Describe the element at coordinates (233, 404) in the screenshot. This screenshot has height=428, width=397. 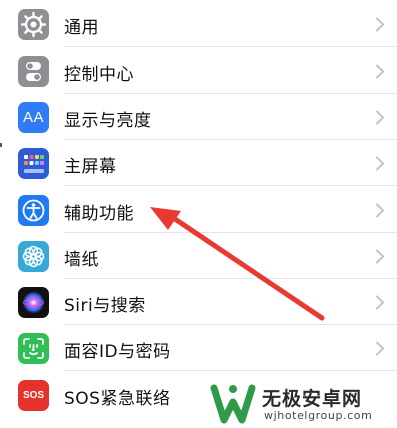
I see `watermark-logo-icon` at that location.